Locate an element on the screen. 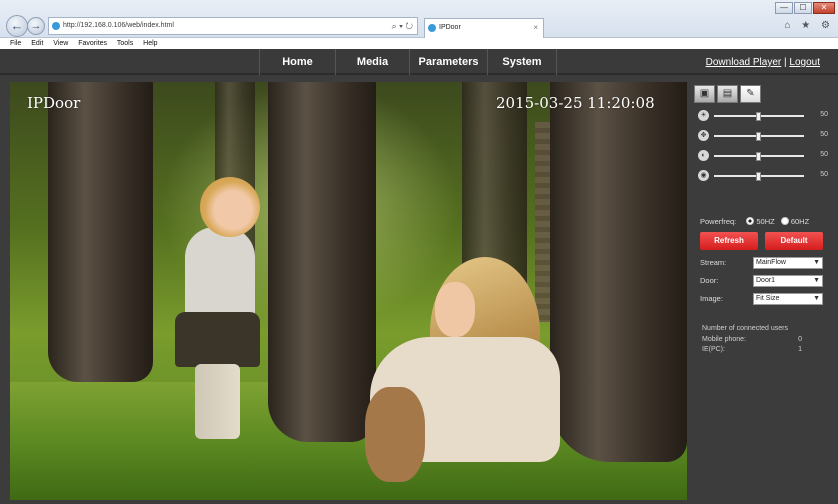 This screenshot has width=838, height=504. browser-menu-bar: File Edit View Favorites Tools Help is located at coordinates (419, 43).